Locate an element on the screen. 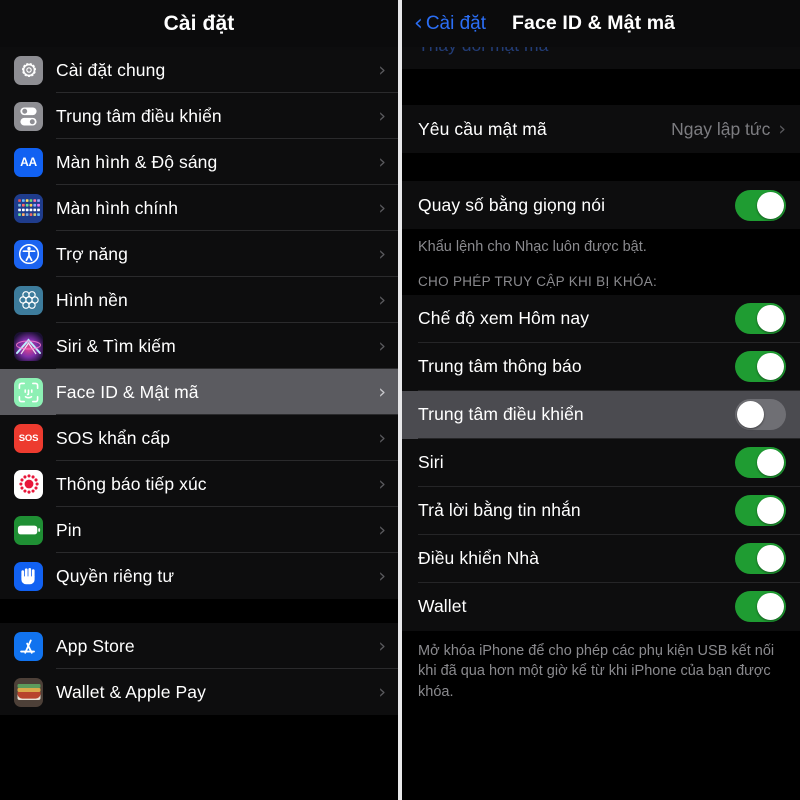 This screenshot has height=800, width=800. settings-row: Trung tâm thông báo is located at coordinates (601, 366).